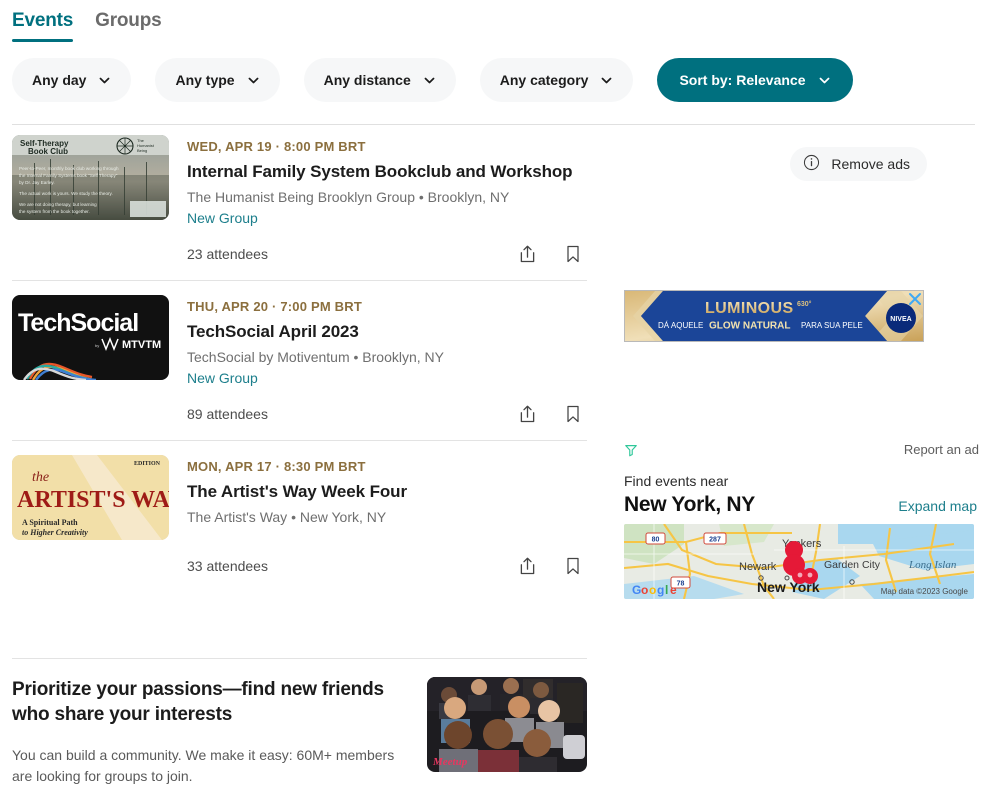 The image size is (987, 796). Describe the element at coordinates (276, 466) in the screenshot. I see `event-datetime: MON, APR 17 · 8:30 PM BRT` at that location.